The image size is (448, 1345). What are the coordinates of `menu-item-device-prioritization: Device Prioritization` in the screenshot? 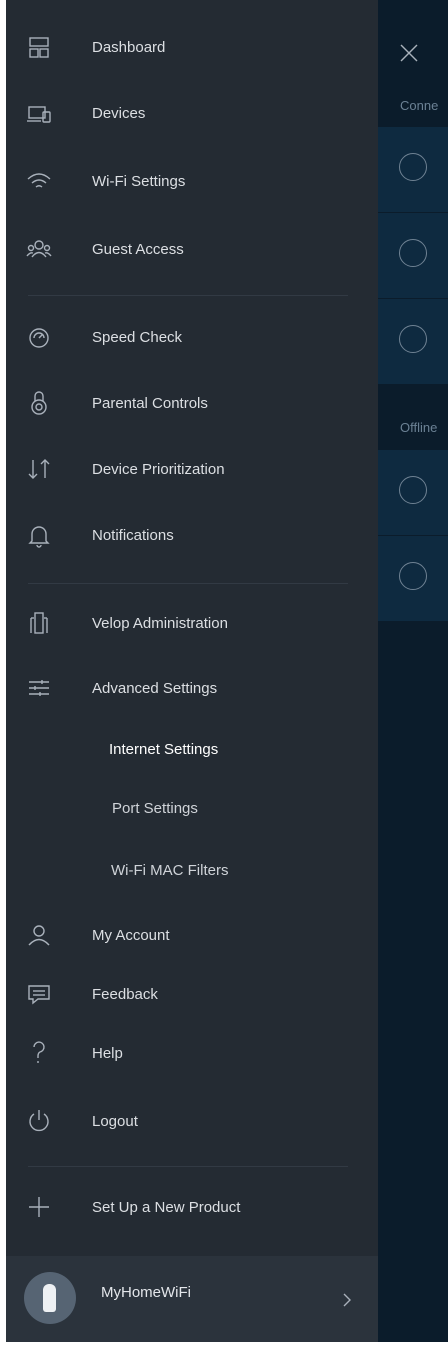 It's located at (192, 469).